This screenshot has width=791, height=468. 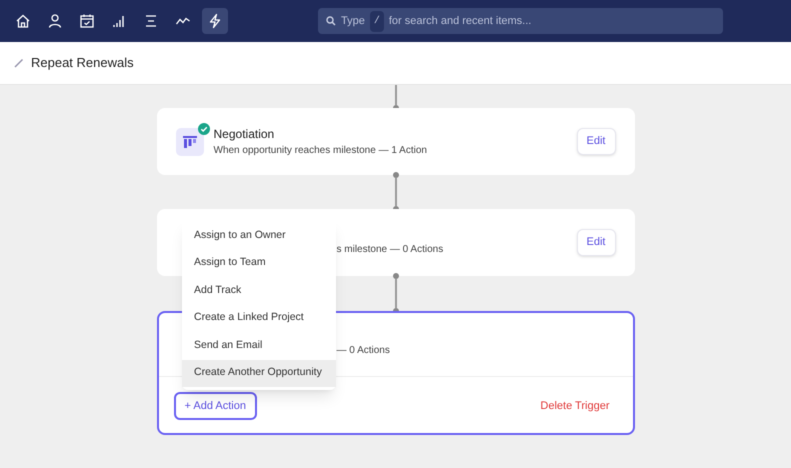 What do you see at coordinates (259, 236) in the screenshot?
I see `menu-item: Assign to an Owner` at bounding box center [259, 236].